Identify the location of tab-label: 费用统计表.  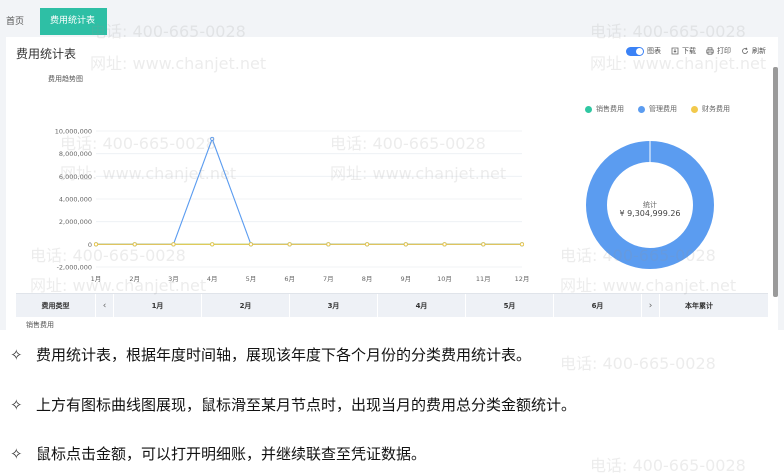
(73, 21).